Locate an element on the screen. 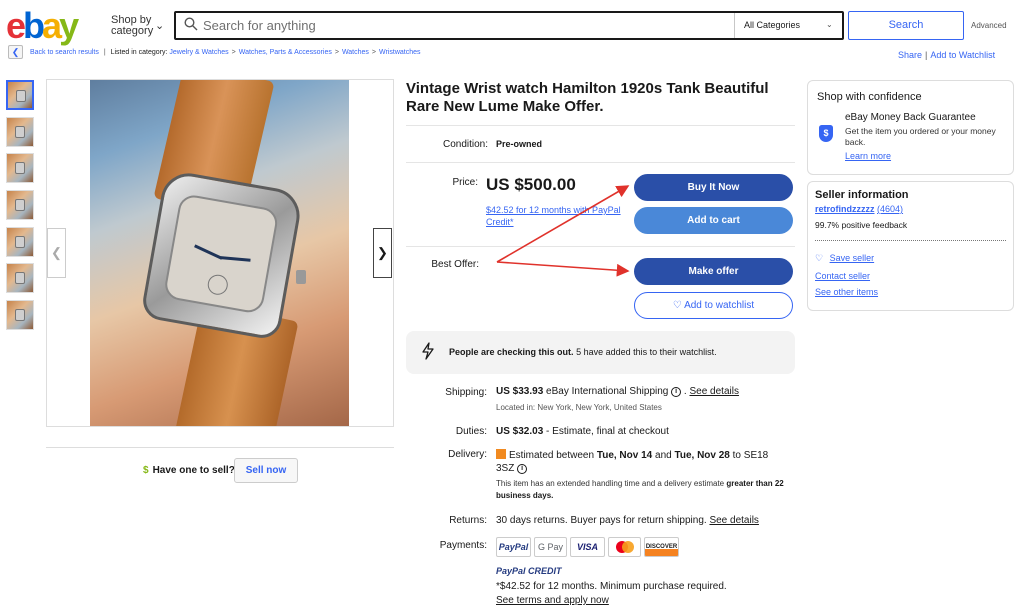 This screenshot has width=1024, height=615. seller-feedback: 99.7% positive feedback is located at coordinates (861, 225).